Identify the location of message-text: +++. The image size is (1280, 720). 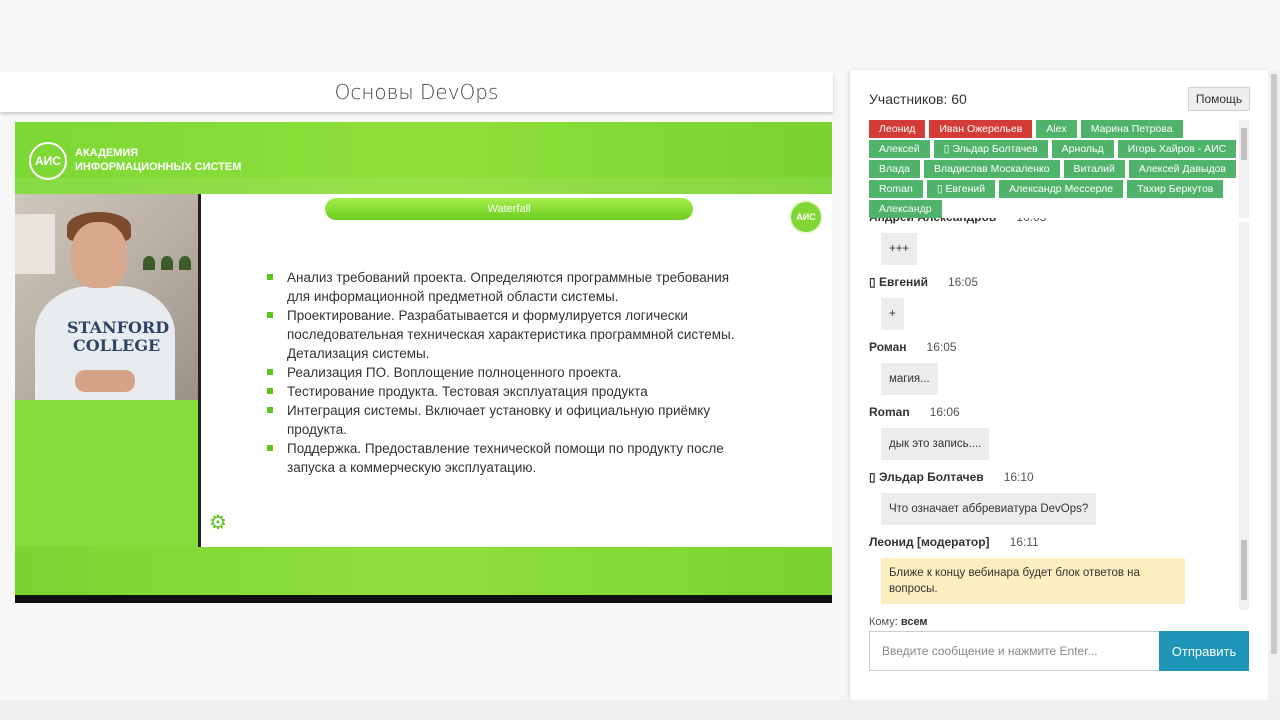
(899, 249).